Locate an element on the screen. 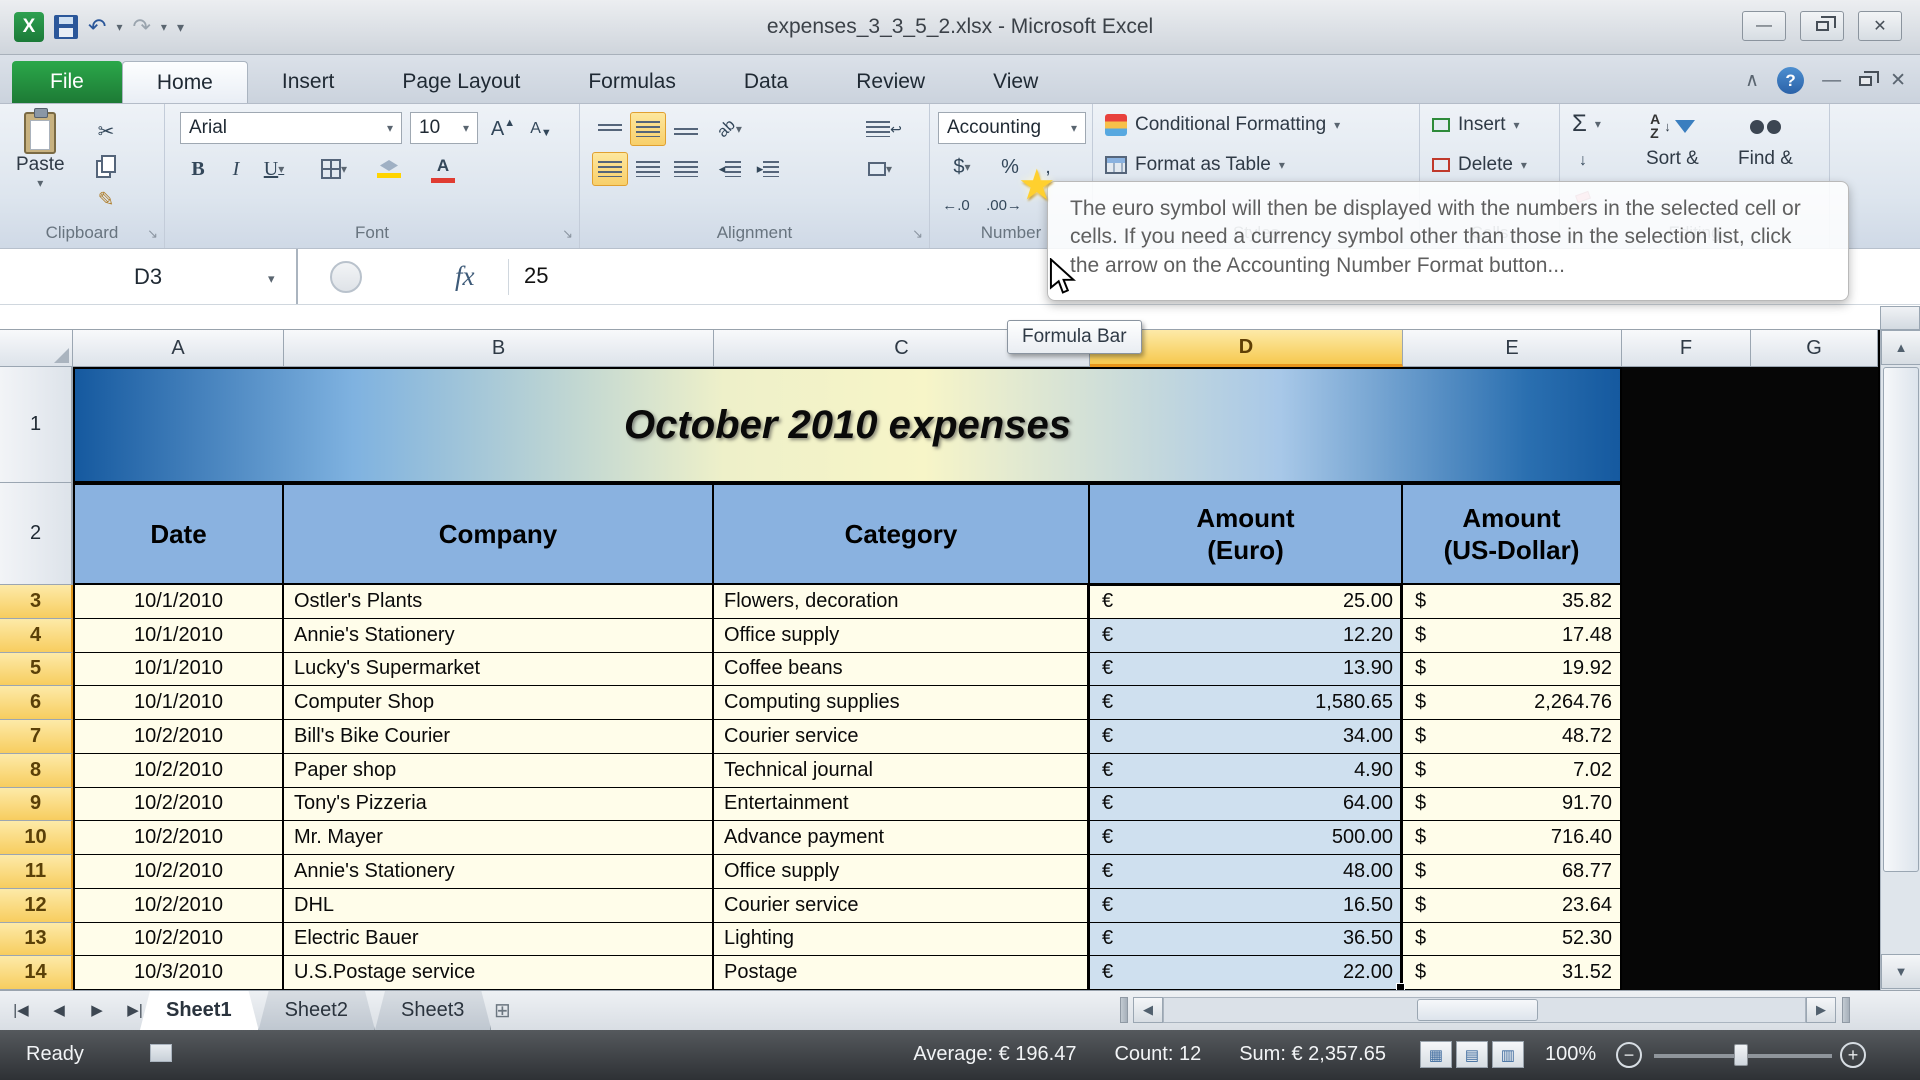 The width and height of the screenshot is (1920, 1080). formula-content: 25 is located at coordinates (536, 276).